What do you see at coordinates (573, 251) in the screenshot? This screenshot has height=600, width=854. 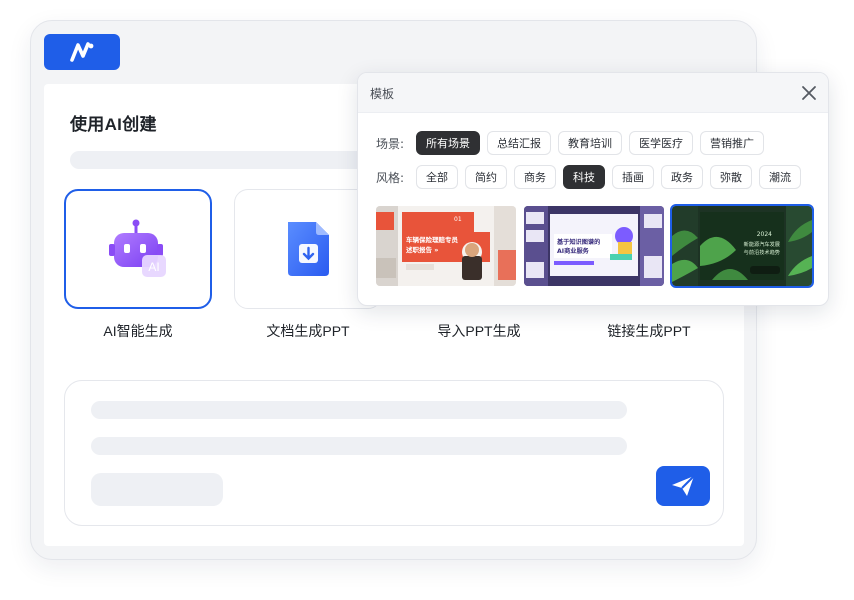 I see `svg-text: AI商业服务` at bounding box center [573, 251].